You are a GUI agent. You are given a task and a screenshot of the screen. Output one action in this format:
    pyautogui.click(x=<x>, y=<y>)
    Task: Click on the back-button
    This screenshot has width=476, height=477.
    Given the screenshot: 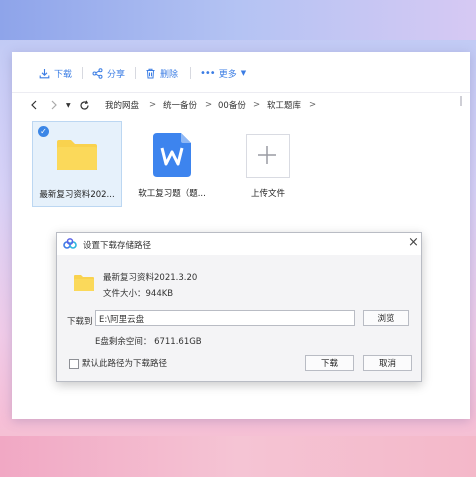 What is the action you would take?
    pyautogui.click(x=34, y=105)
    